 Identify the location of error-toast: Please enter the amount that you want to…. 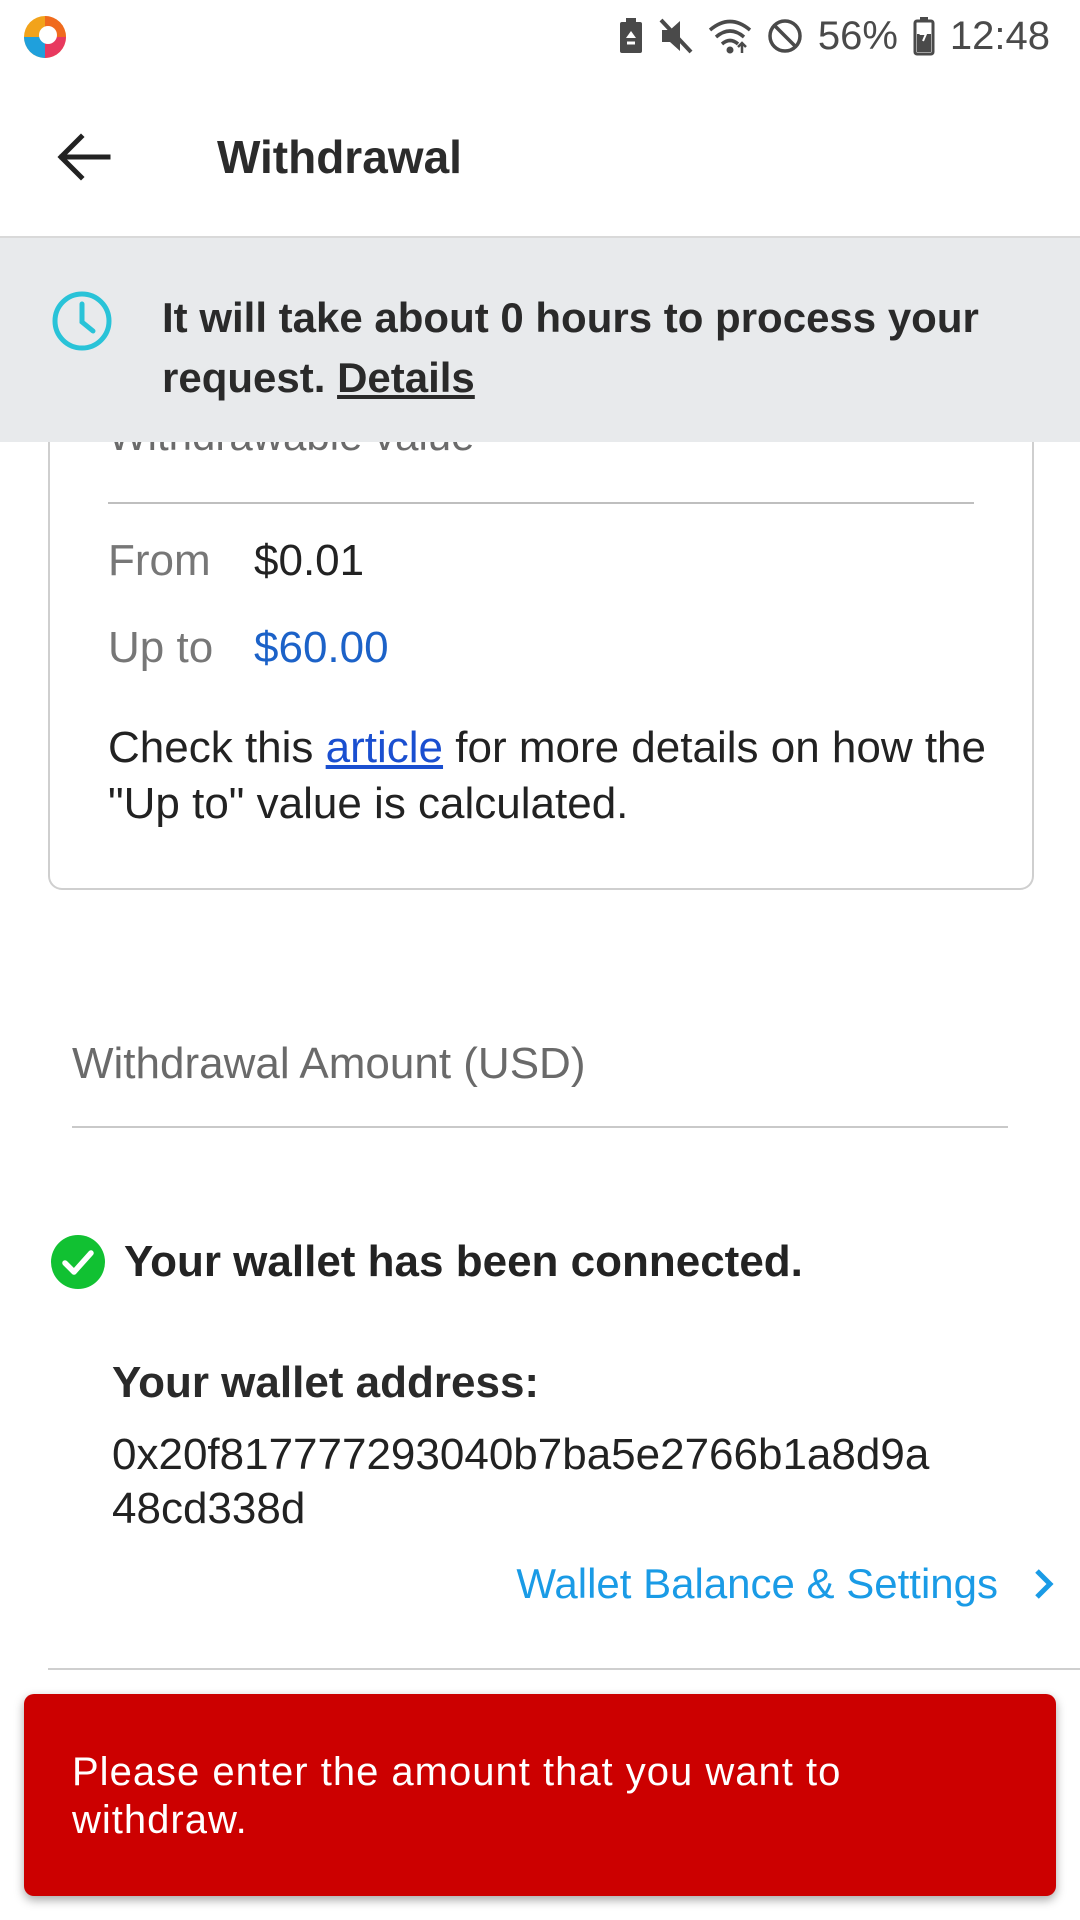
(540, 1795).